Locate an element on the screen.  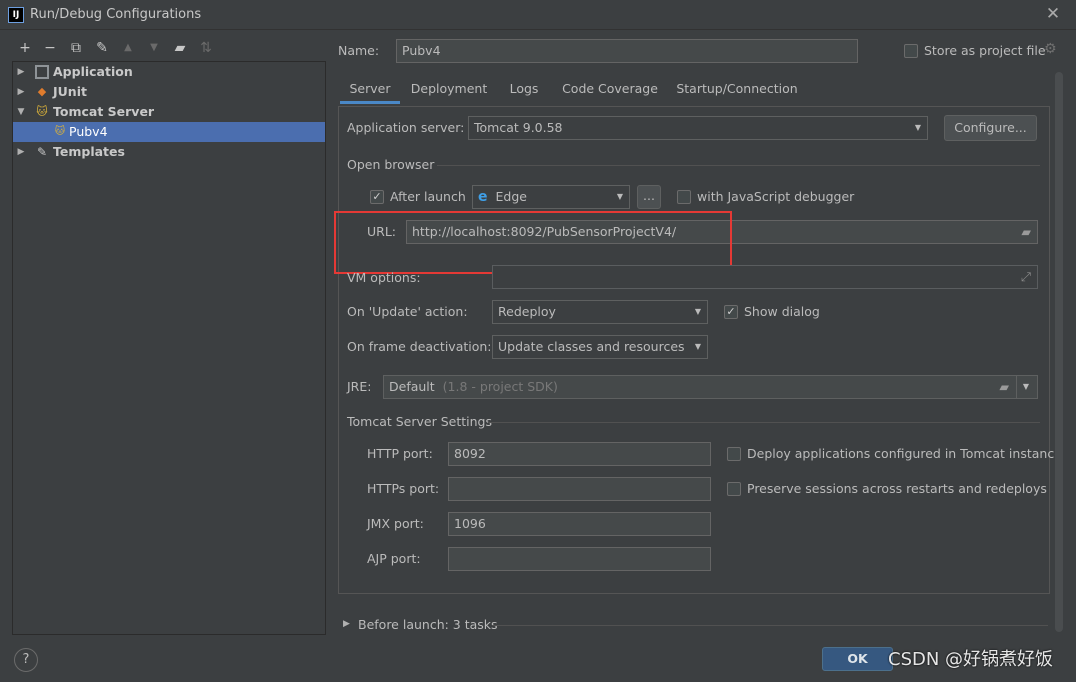
tree-item-tomcat-server: ▼ 🐱 Tomcat Server is located at coordinates (169, 112).